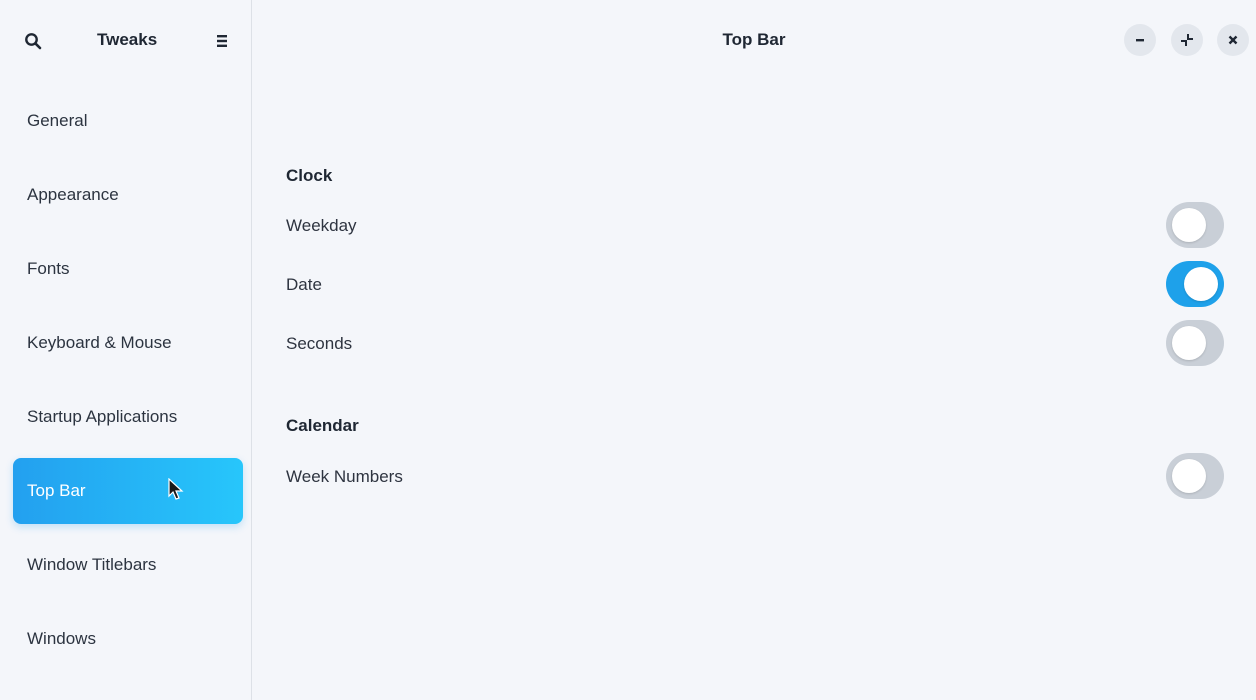 The width and height of the screenshot is (1256, 700). I want to click on sidebar-item-label: Windows, so click(61, 638).